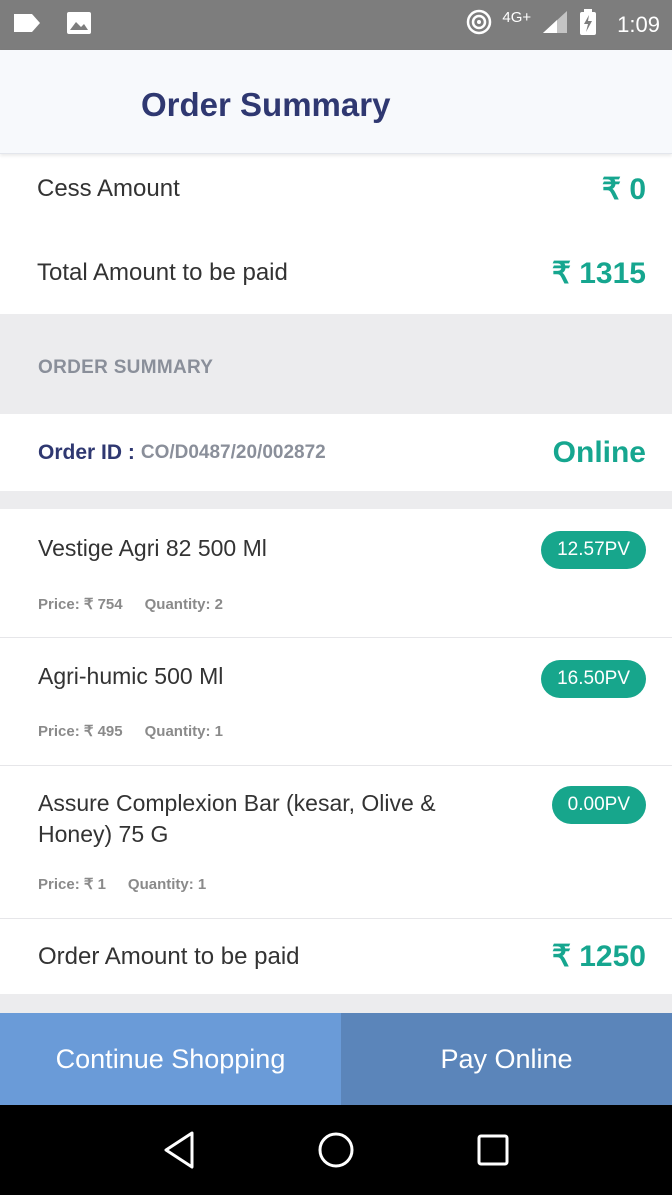  Describe the element at coordinates (130, 731) in the screenshot. I see `item-meta: Price: ₹ 495 Quantity: 1` at that location.